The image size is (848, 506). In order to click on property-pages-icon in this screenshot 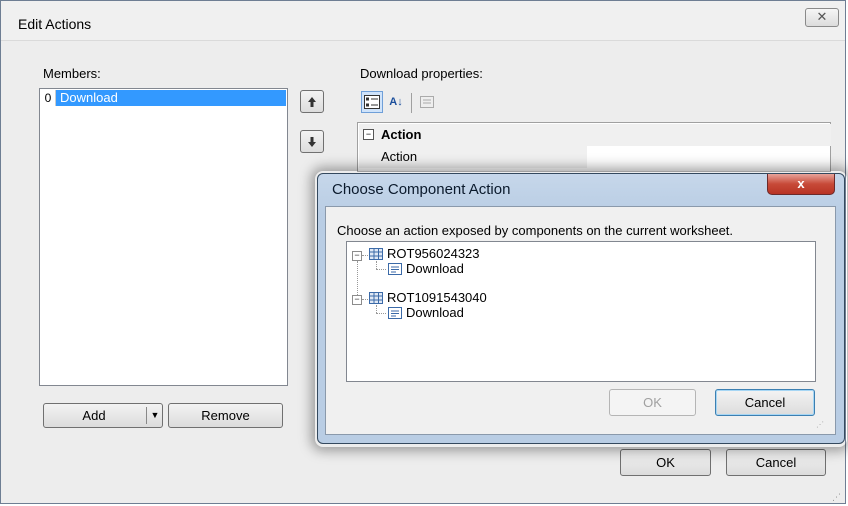, I will do `click(427, 102)`.